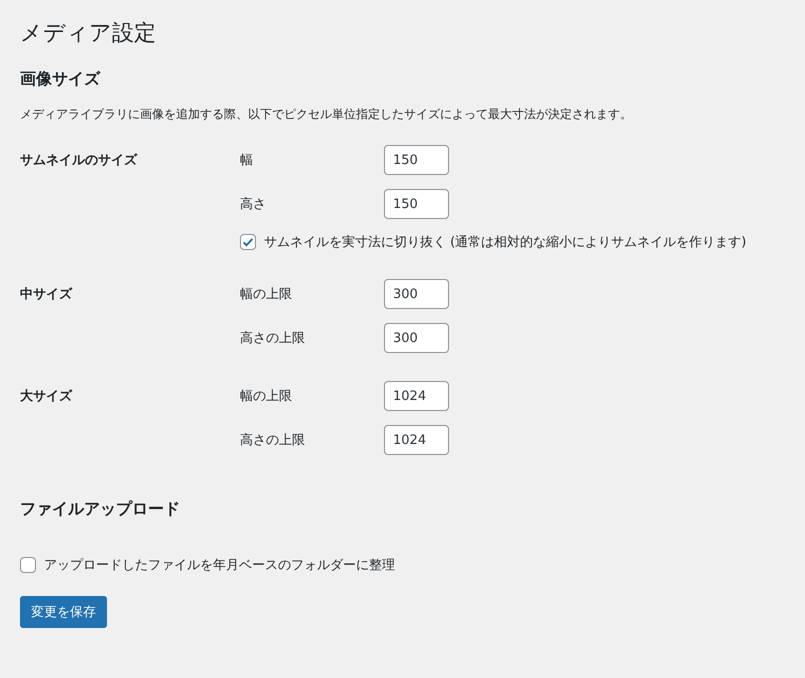 The height and width of the screenshot is (678, 805). I want to click on section-description: メディアライブラリに画像を追加する際、以下でピクセル単位指定したサイズによって最大寸法が決定されます。, so click(326, 115).